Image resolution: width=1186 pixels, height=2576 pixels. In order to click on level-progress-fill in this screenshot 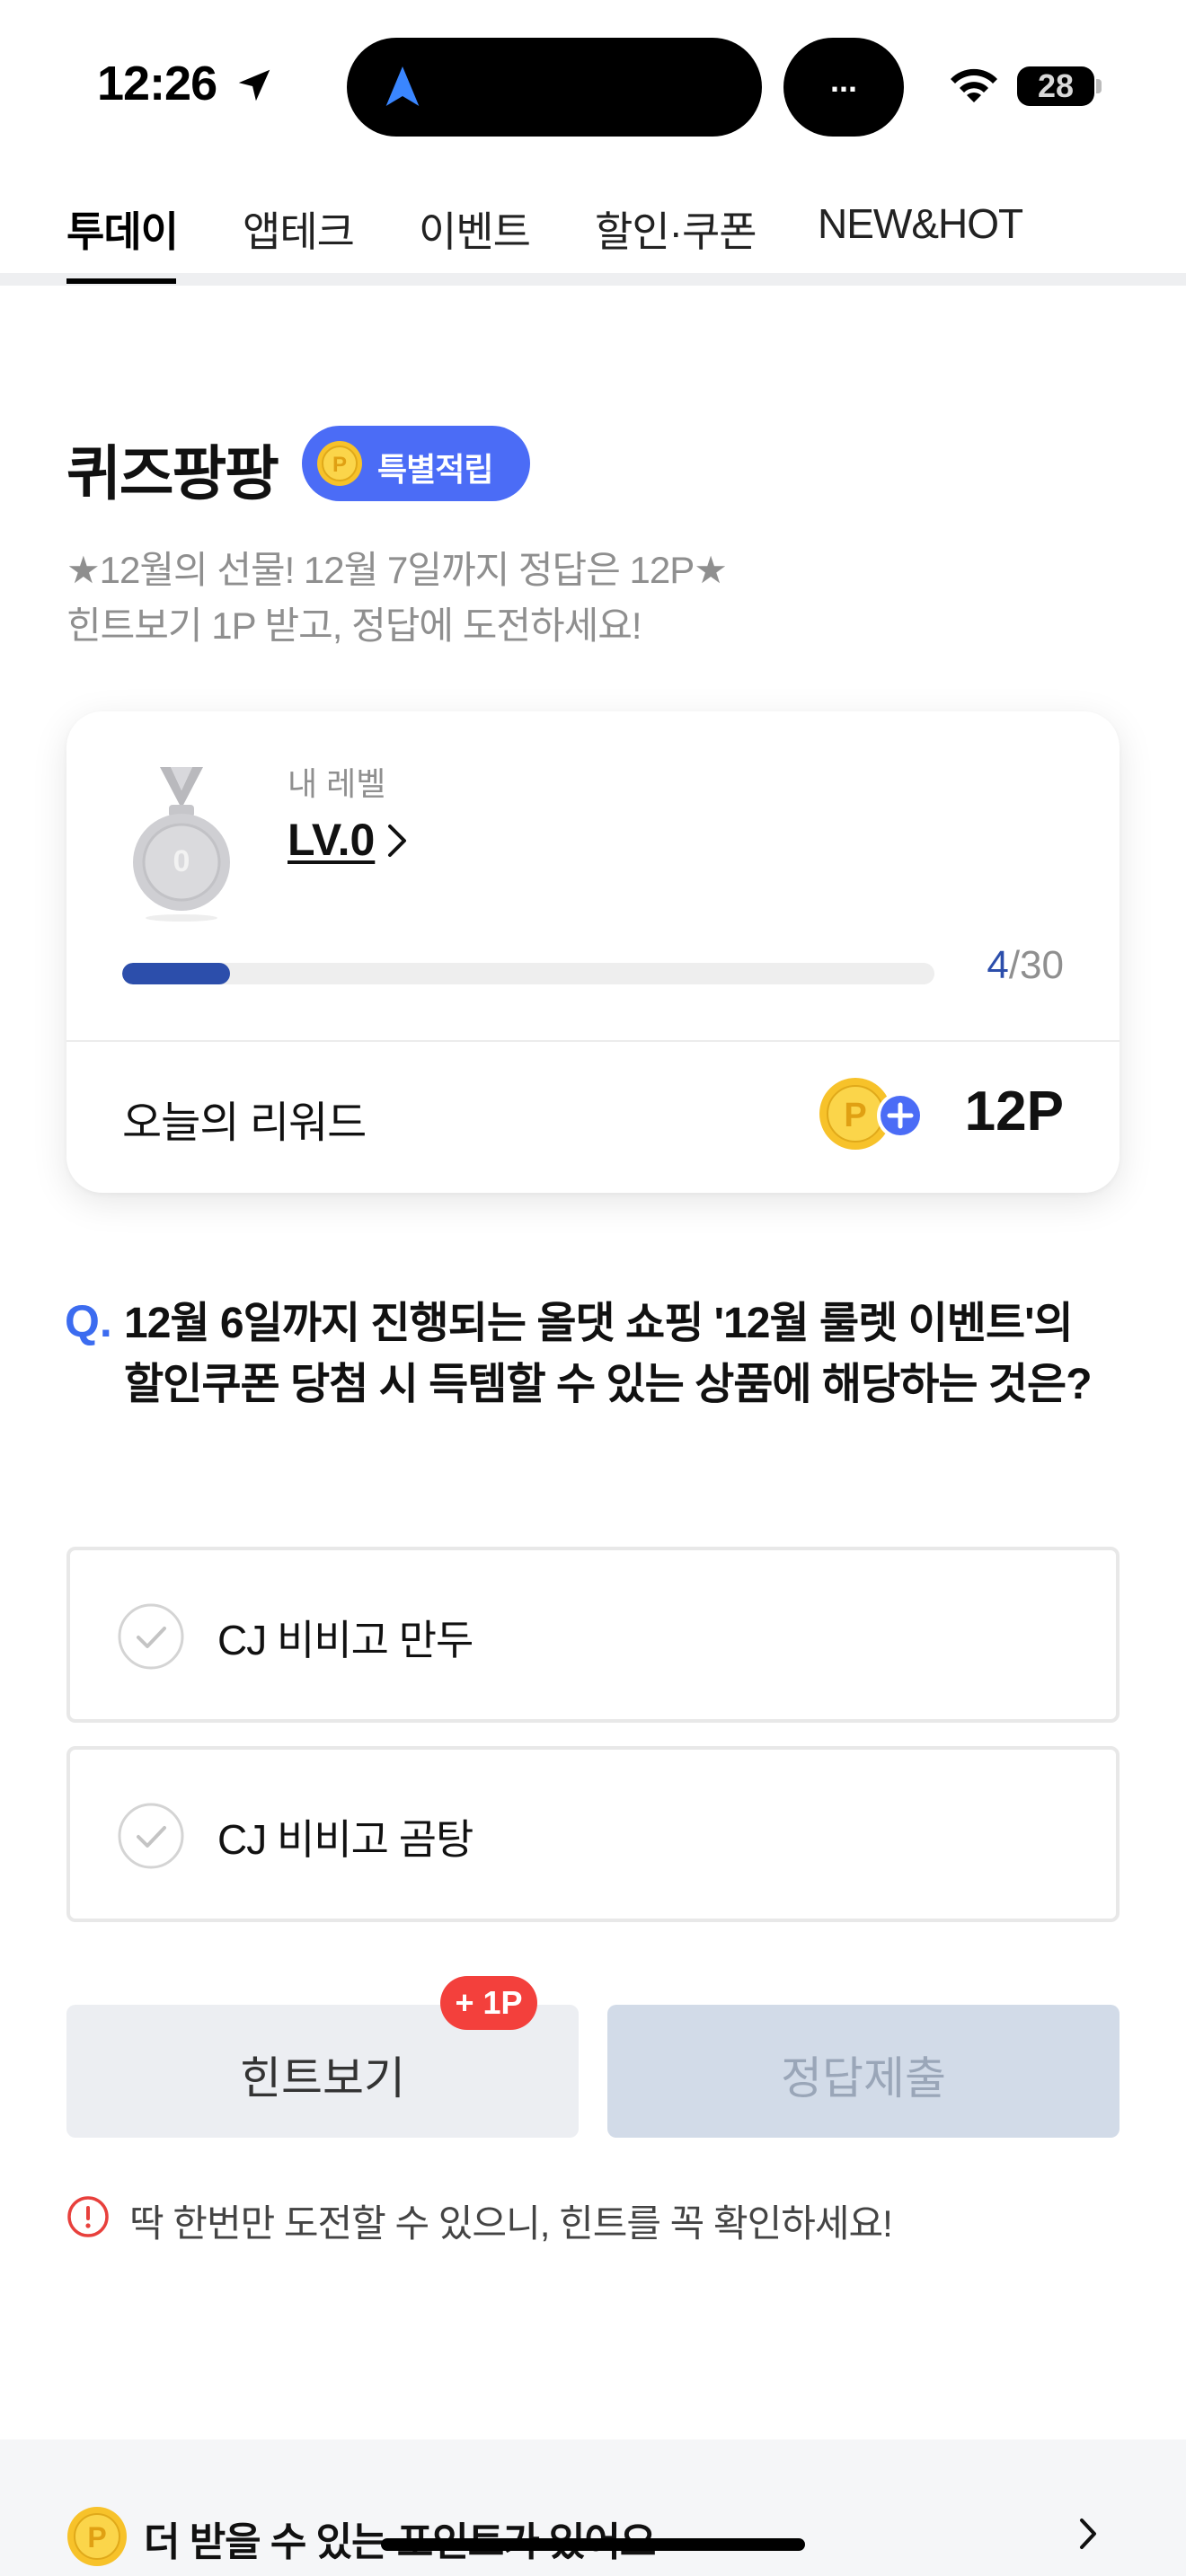, I will do `click(176, 973)`.